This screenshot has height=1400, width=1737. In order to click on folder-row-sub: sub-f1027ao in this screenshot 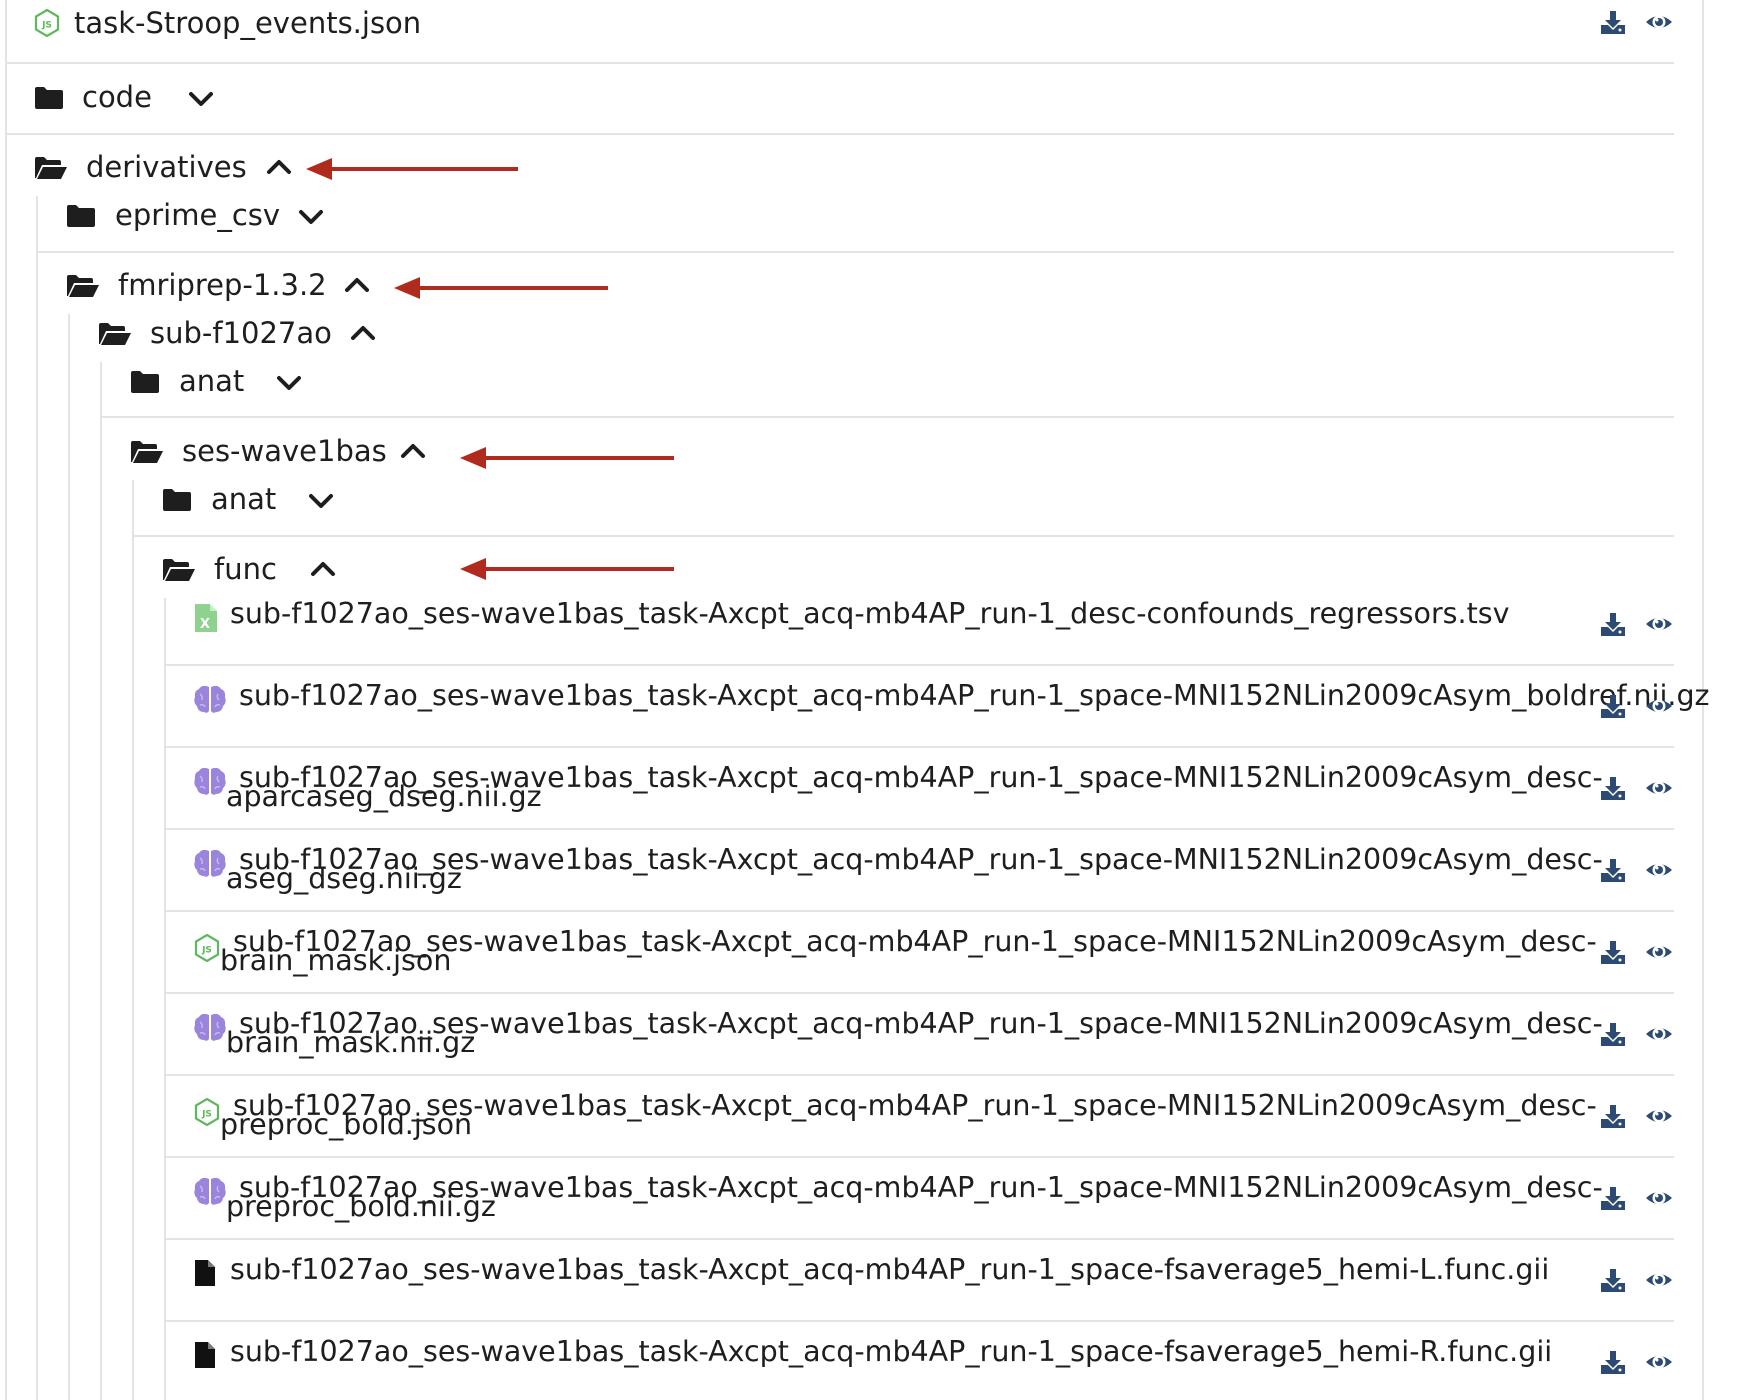, I will do `click(244, 334)`.